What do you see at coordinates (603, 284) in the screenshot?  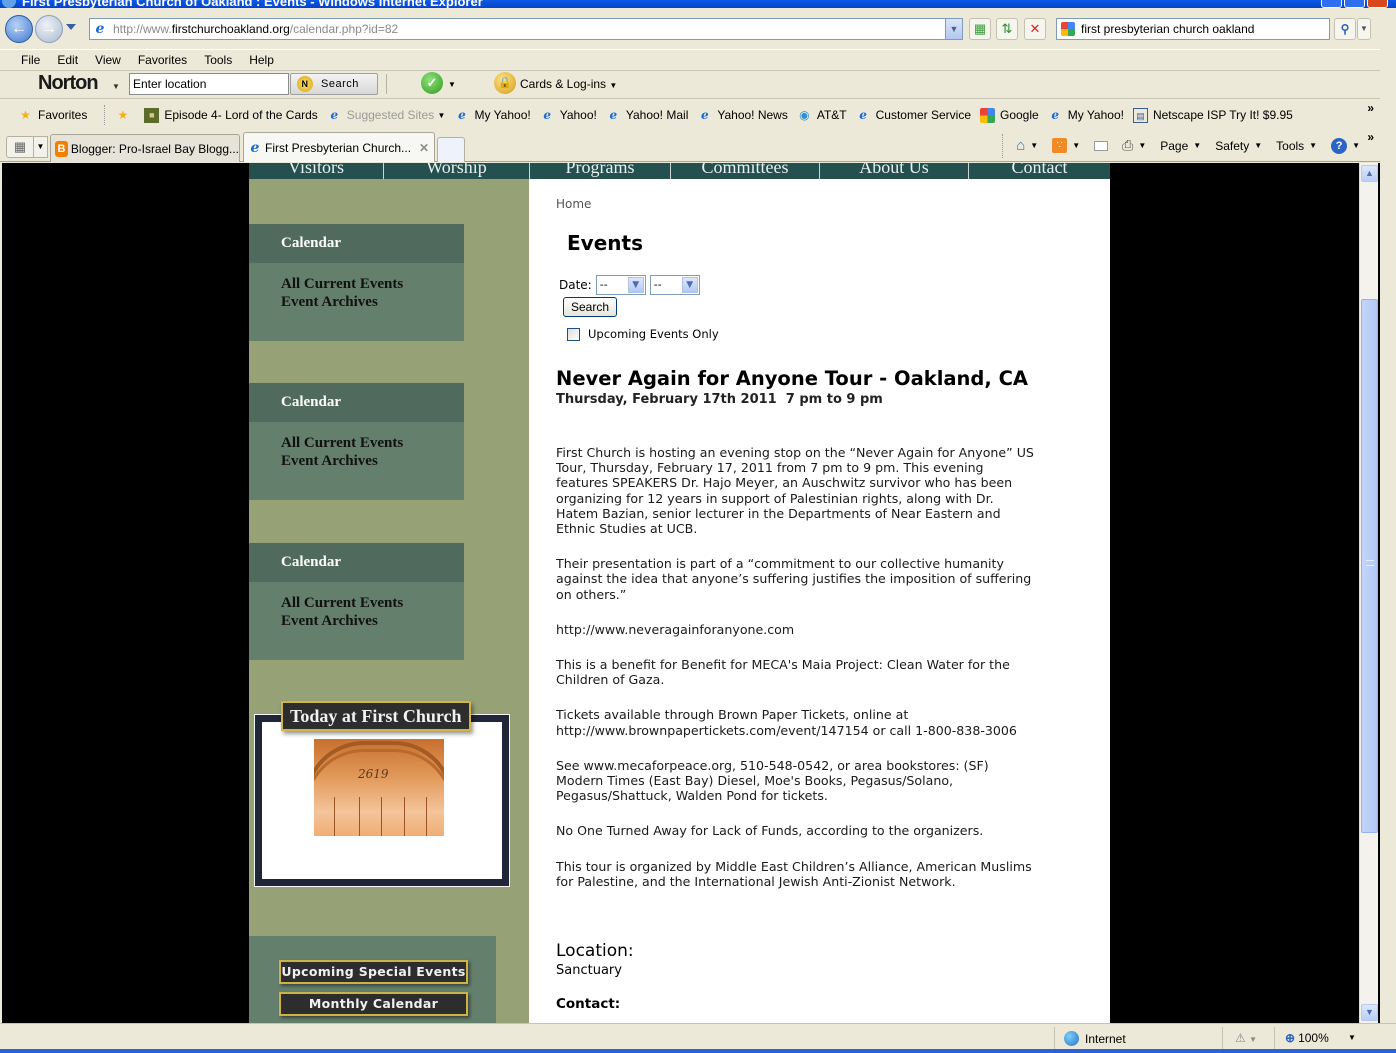 I see `month-select-value: --` at bounding box center [603, 284].